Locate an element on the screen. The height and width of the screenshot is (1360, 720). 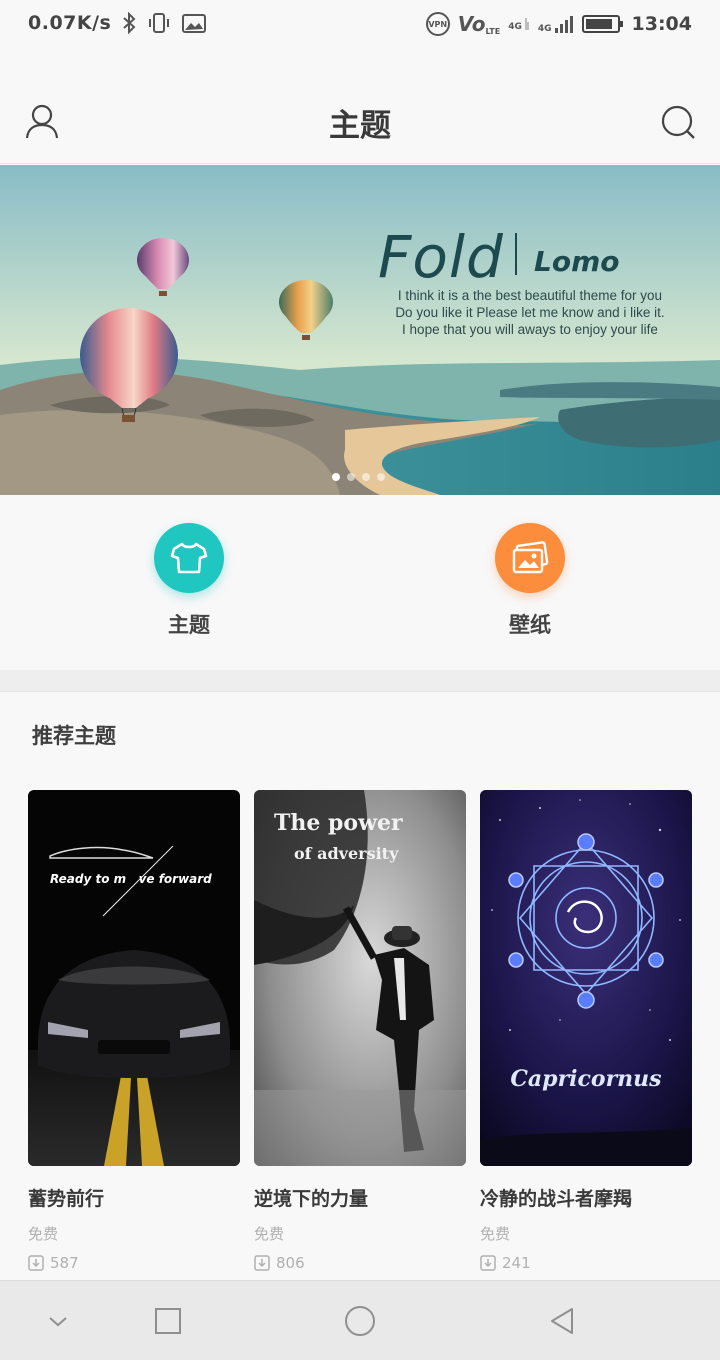
category-bar: 主题 壁纸 is located at coordinates (360, 582).